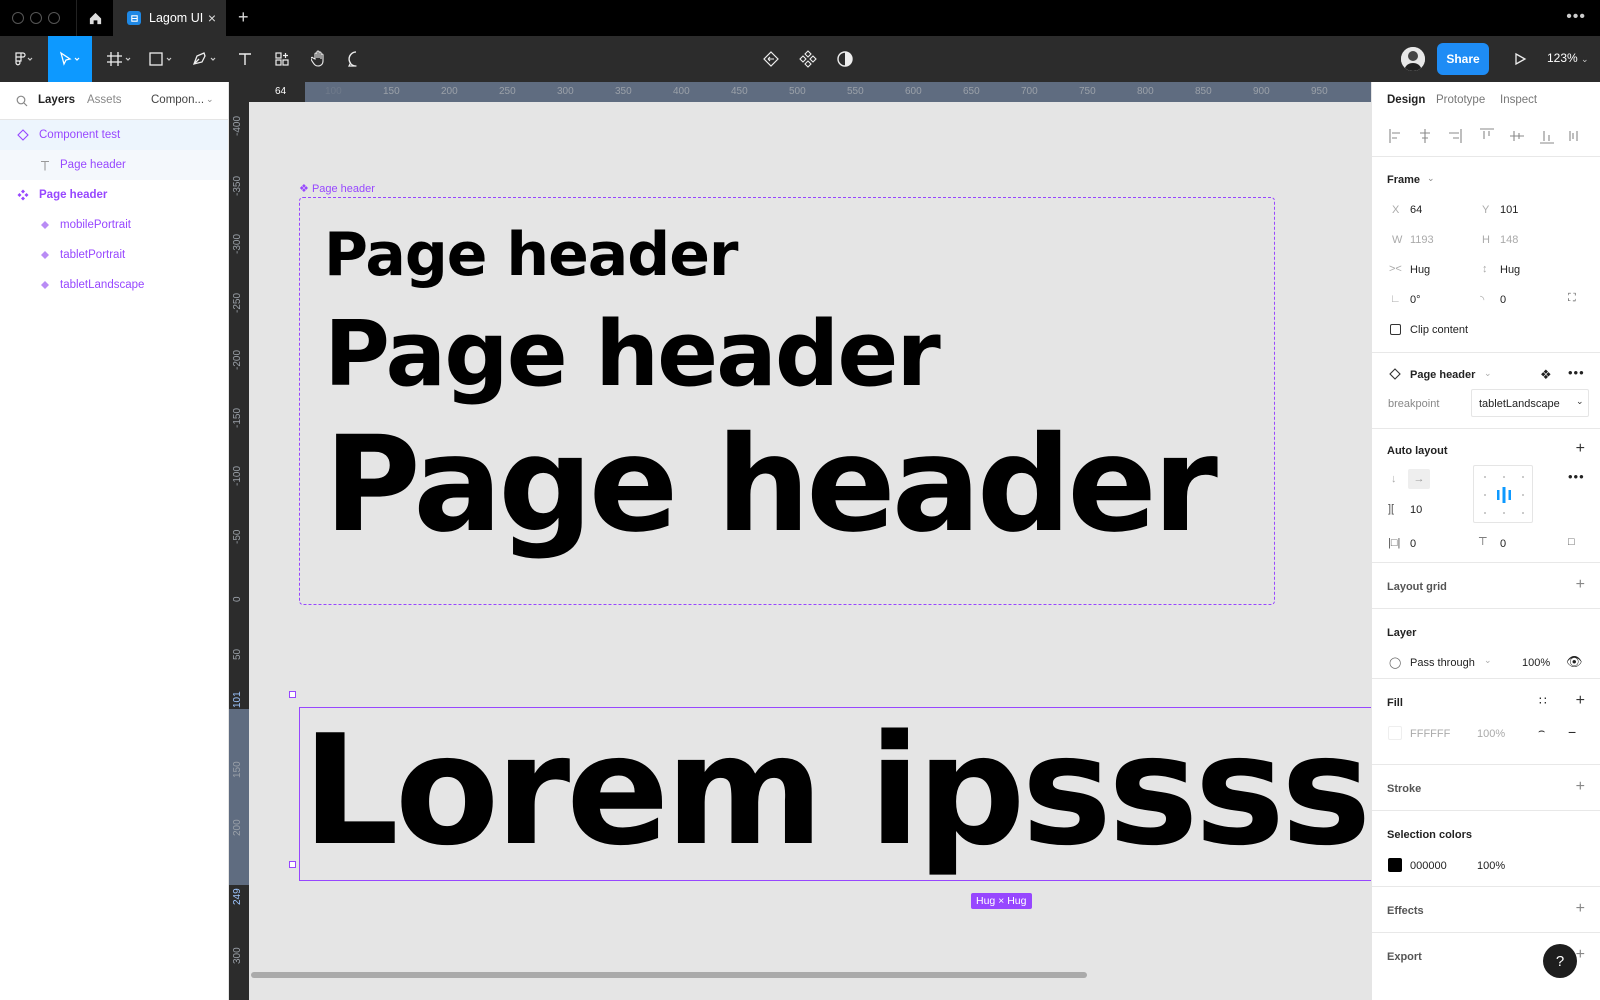 This screenshot has height=1000, width=1600. What do you see at coordinates (669, 975) in the screenshot?
I see `horizontal-scrollbar` at bounding box center [669, 975].